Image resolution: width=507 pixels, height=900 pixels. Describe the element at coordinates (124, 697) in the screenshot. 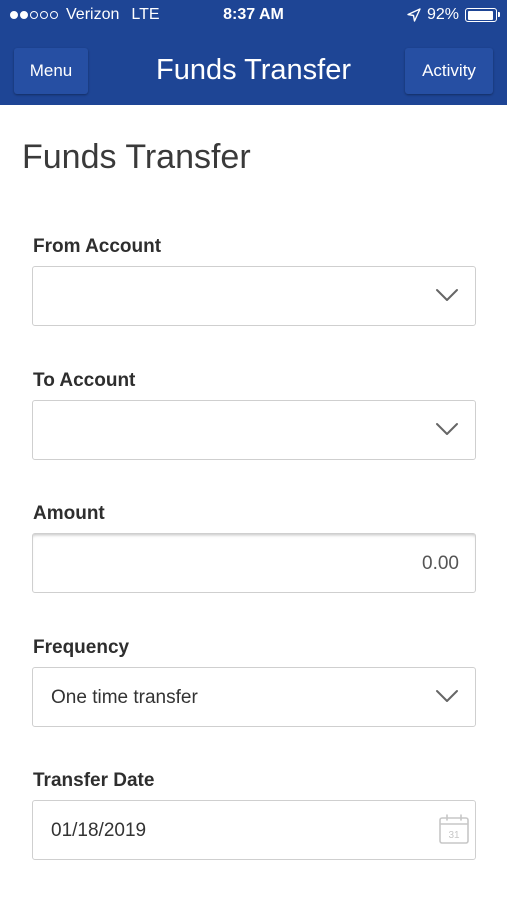

I see `frequency-value: One time transfer` at that location.